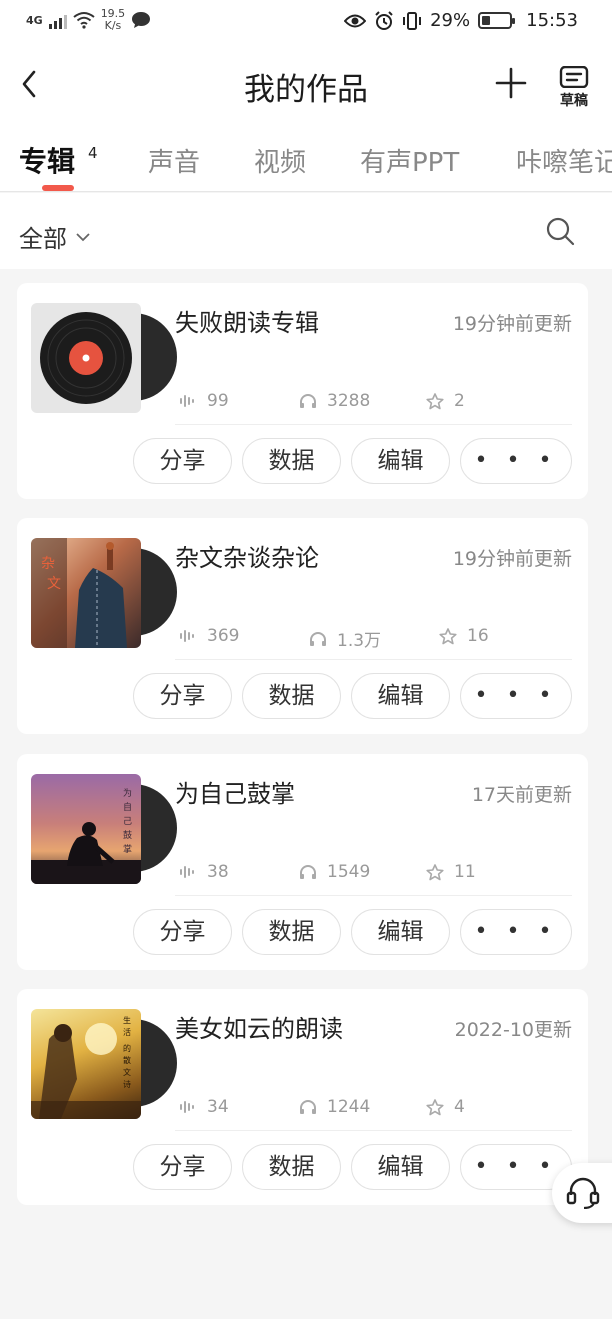  What do you see at coordinates (113, 25) in the screenshot?
I see `speed-unit: K/s` at bounding box center [113, 25].